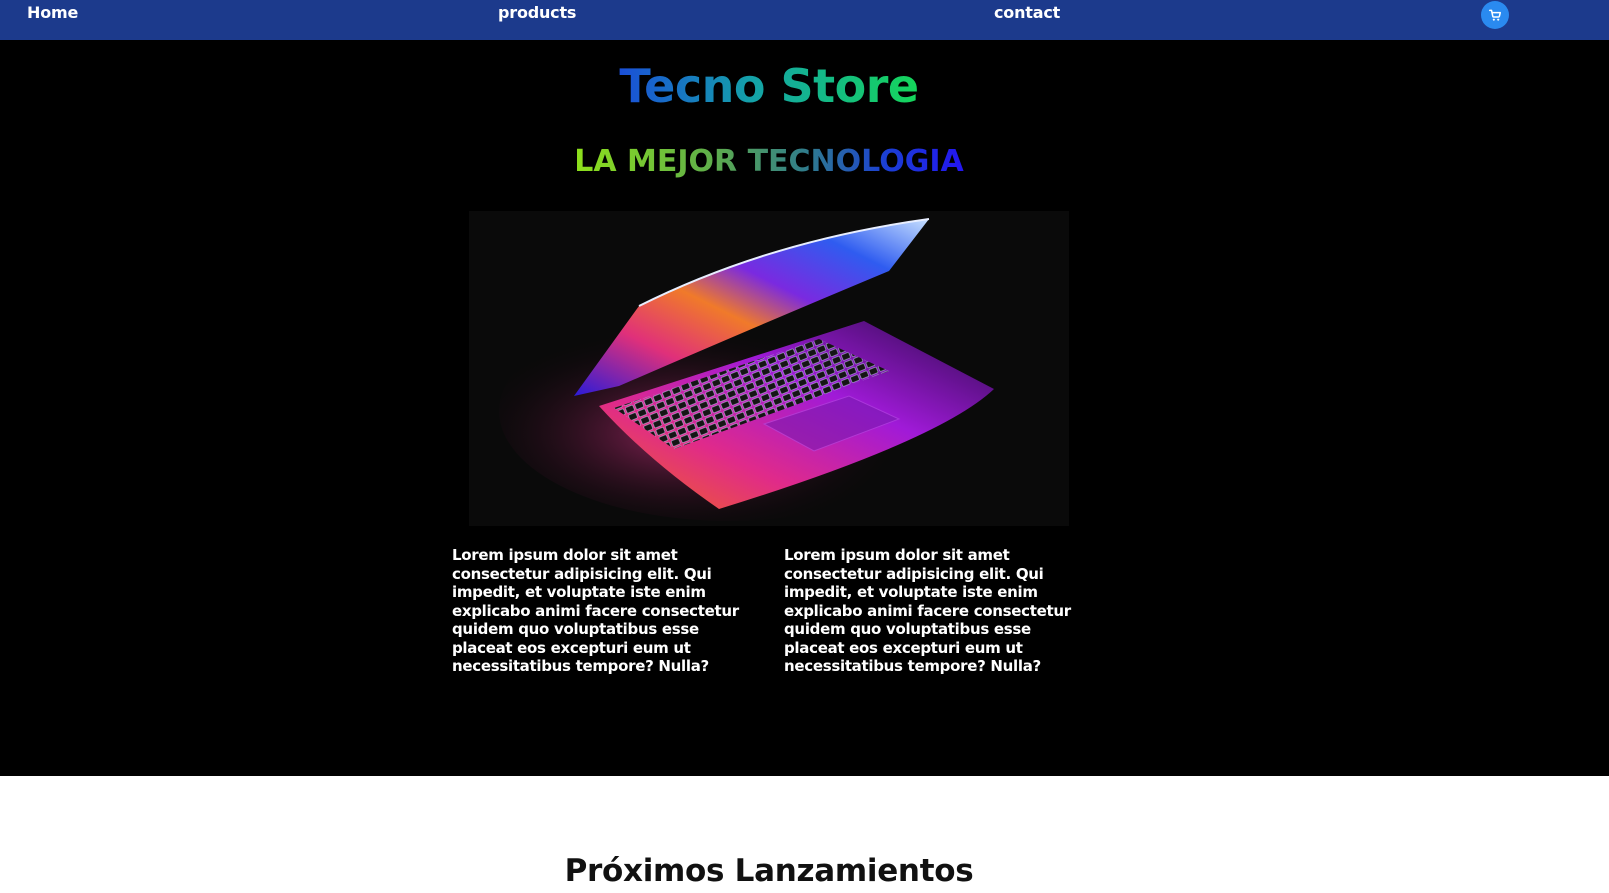 The height and width of the screenshot is (893, 1609). I want to click on store-title: Tecno Store, so click(769, 86).